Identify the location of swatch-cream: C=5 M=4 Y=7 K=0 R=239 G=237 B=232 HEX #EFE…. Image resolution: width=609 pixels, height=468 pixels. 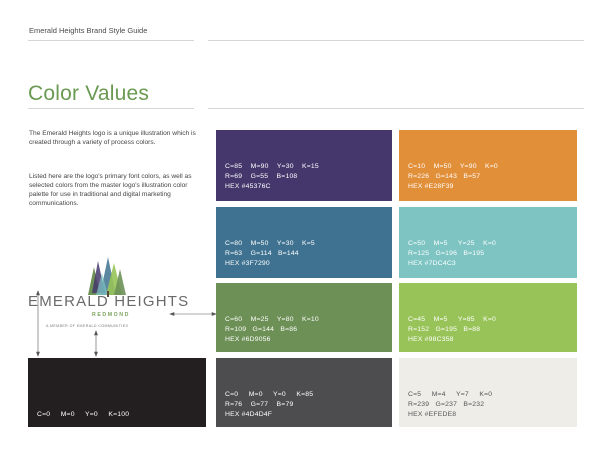
(488, 392).